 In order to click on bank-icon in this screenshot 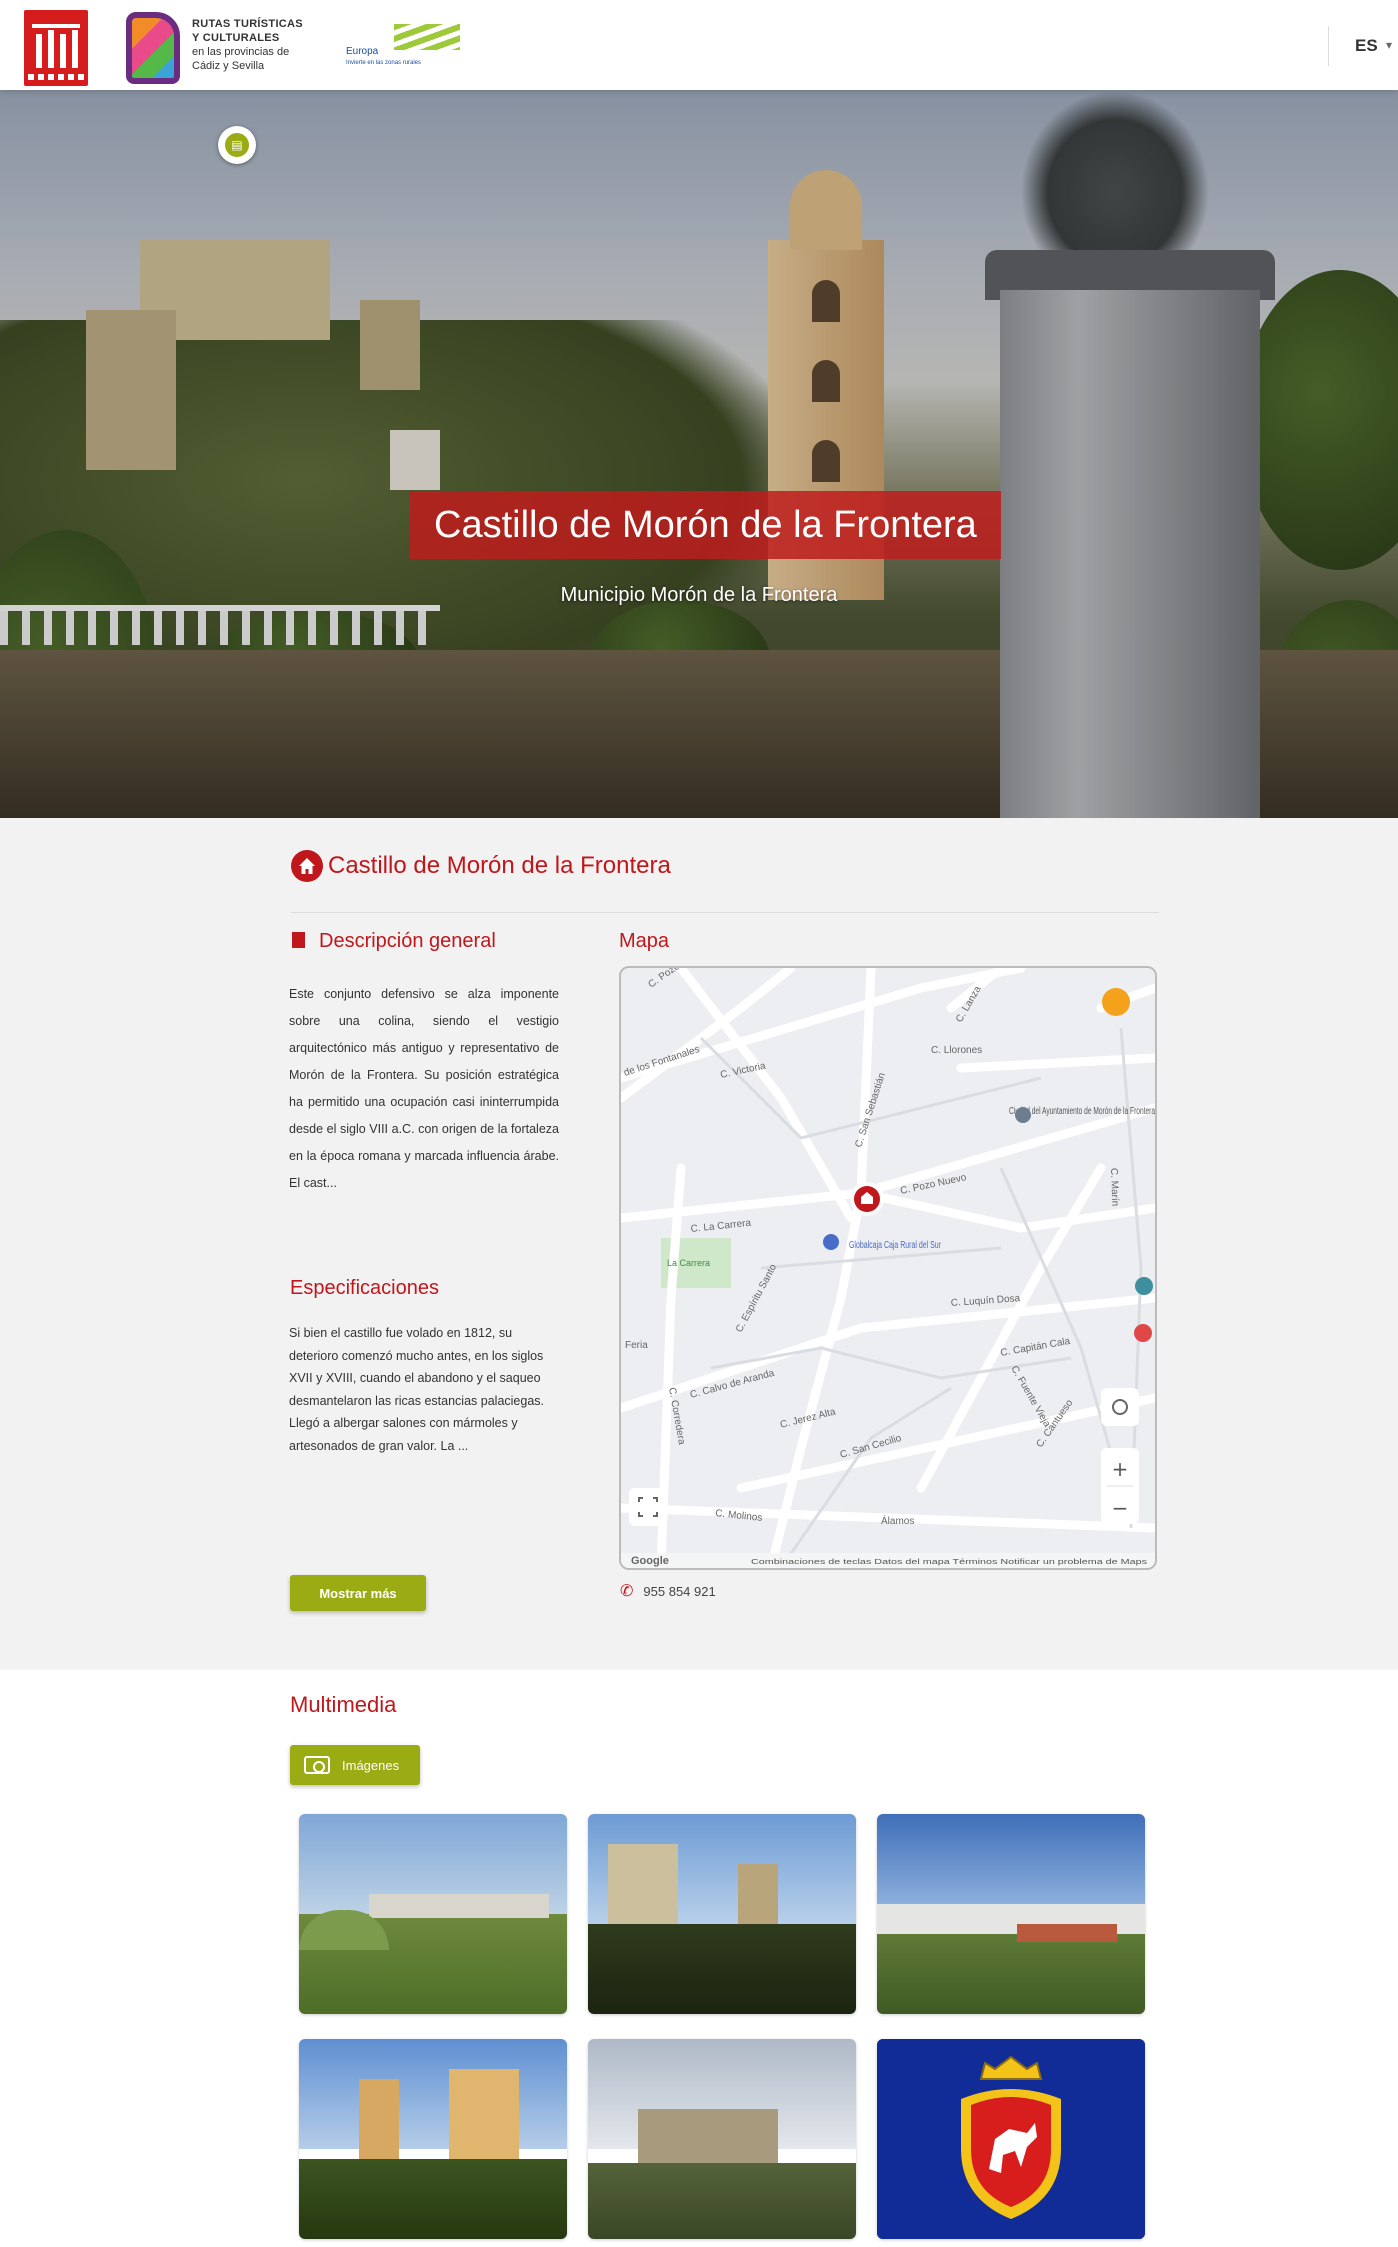, I will do `click(831, 1242)`.